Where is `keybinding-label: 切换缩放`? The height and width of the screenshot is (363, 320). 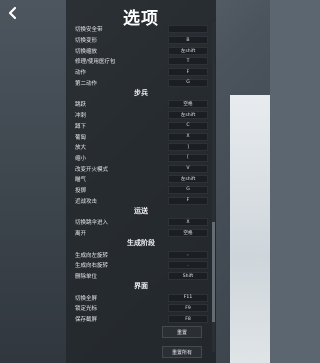
keybinding-label: 切换缩放 is located at coordinates (86, 51).